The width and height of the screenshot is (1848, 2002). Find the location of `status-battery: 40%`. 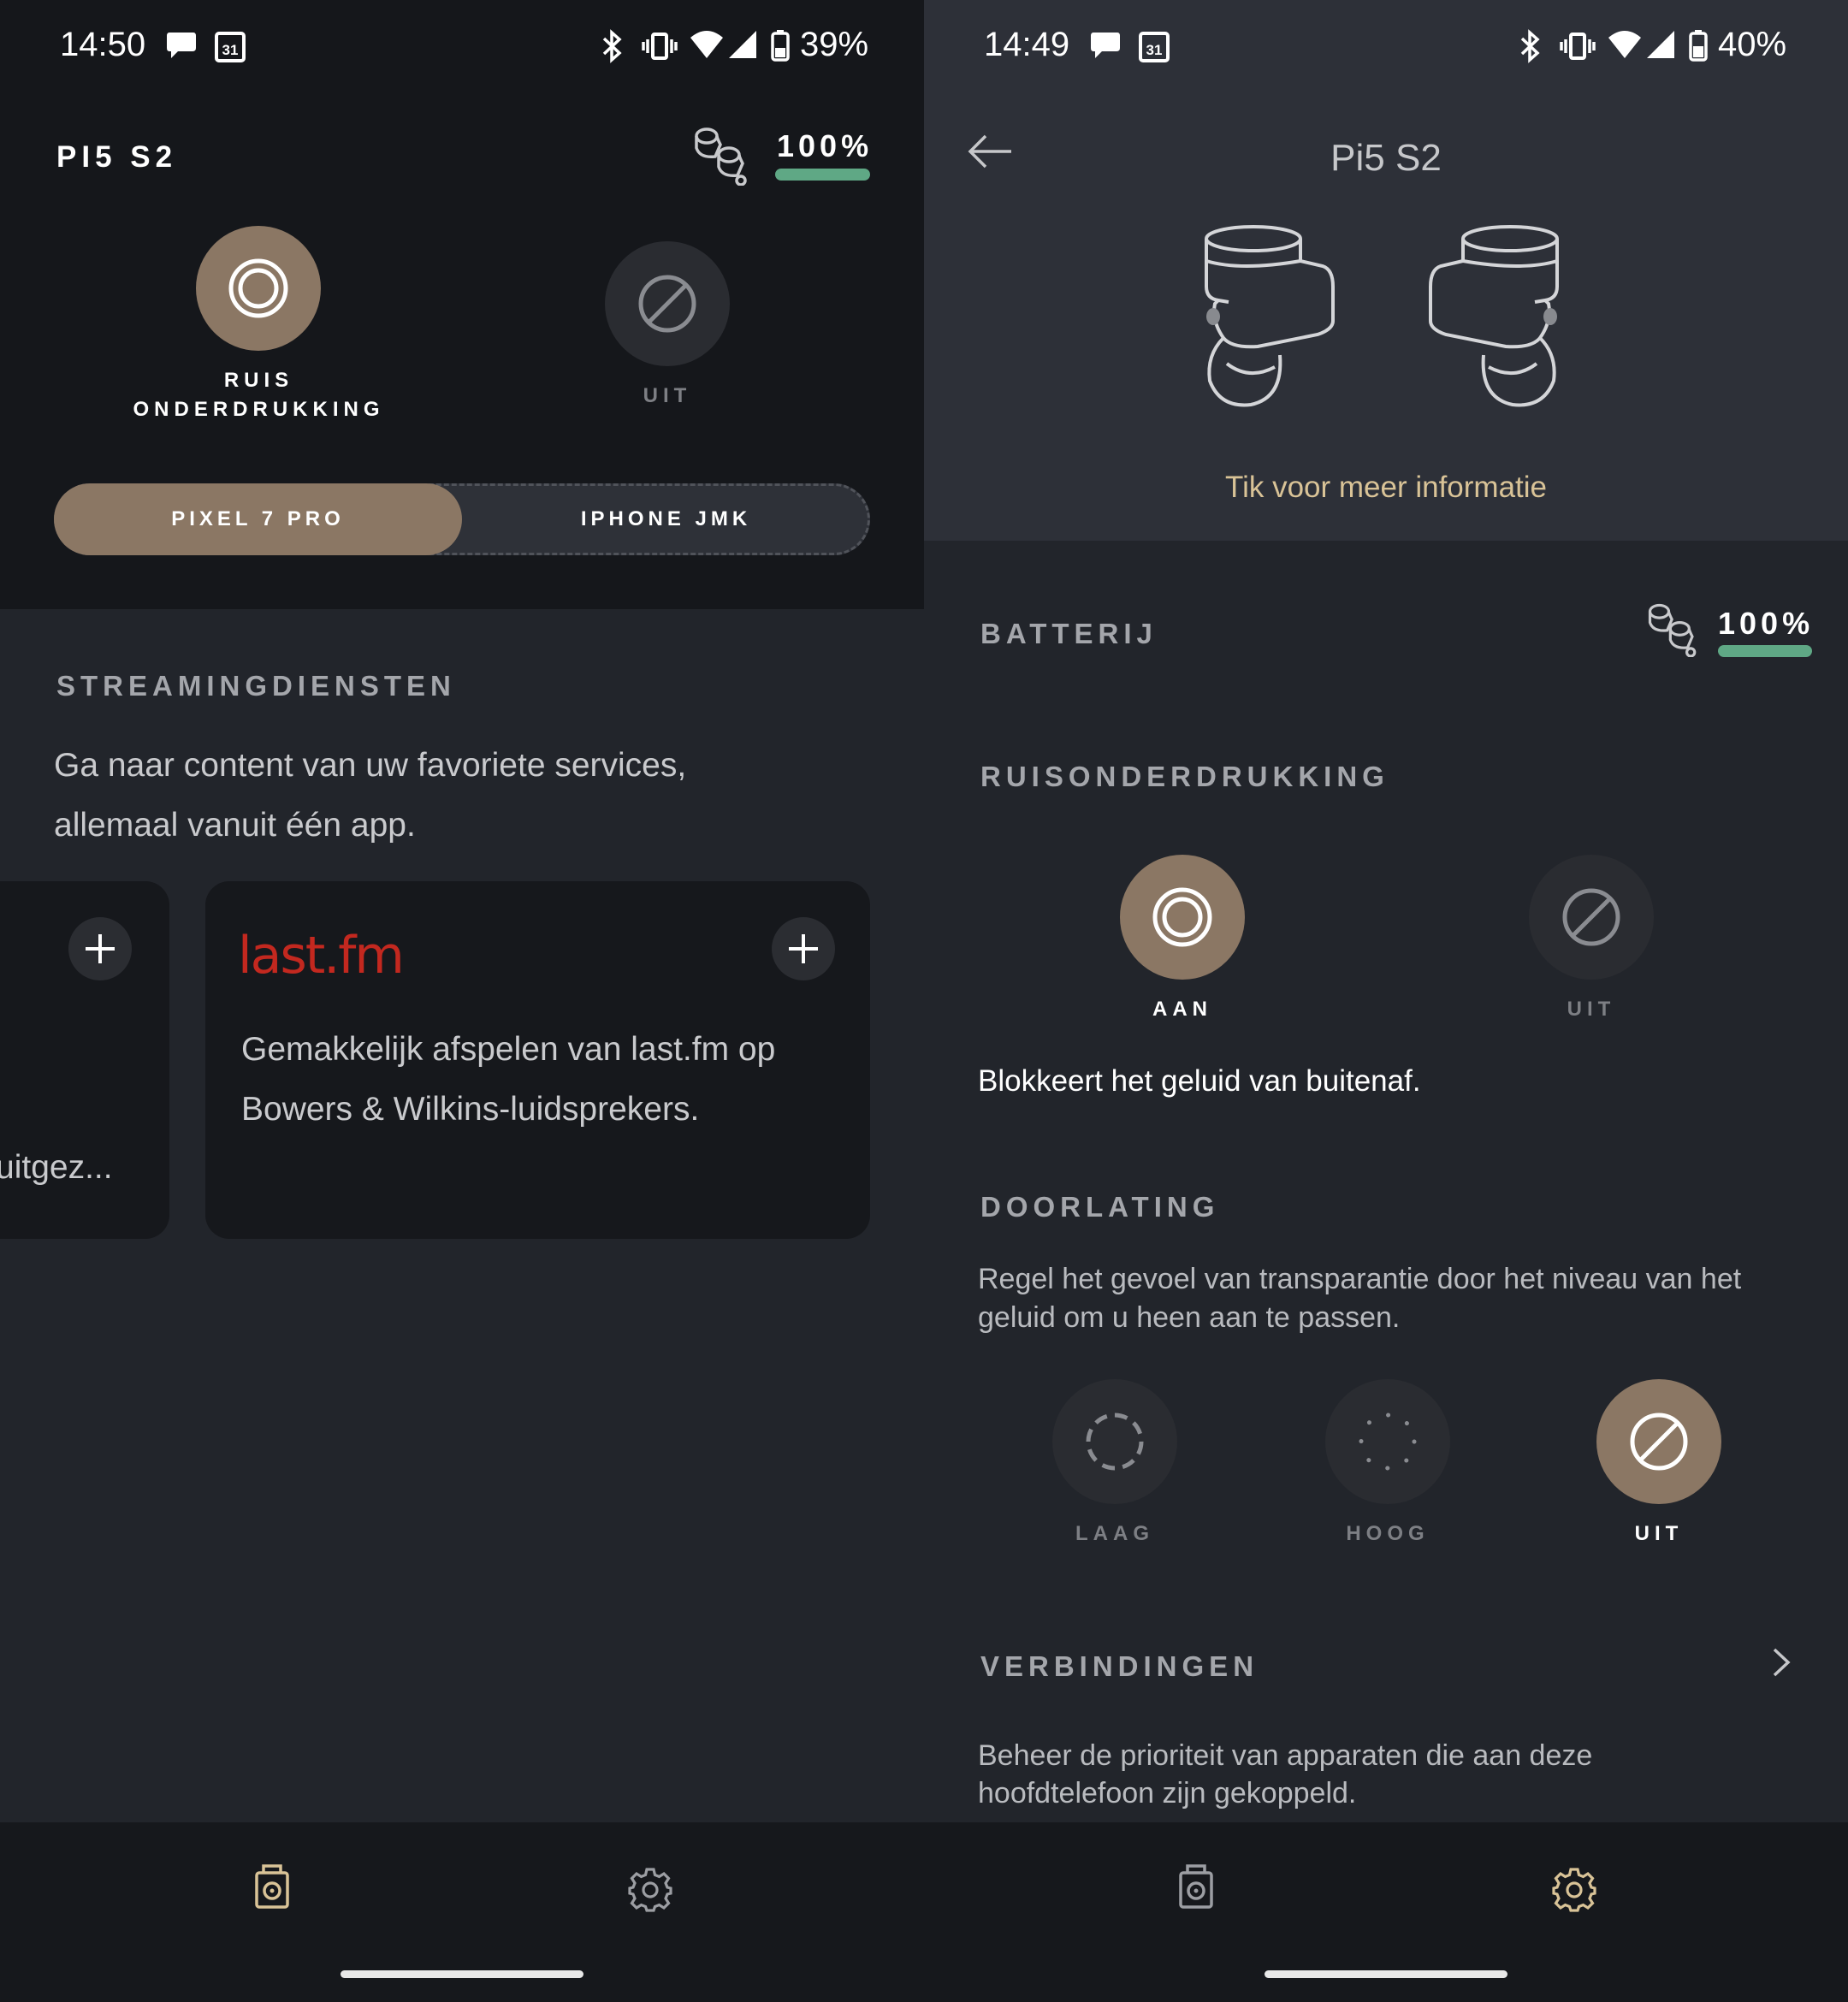

status-battery: 40% is located at coordinates (1752, 44).